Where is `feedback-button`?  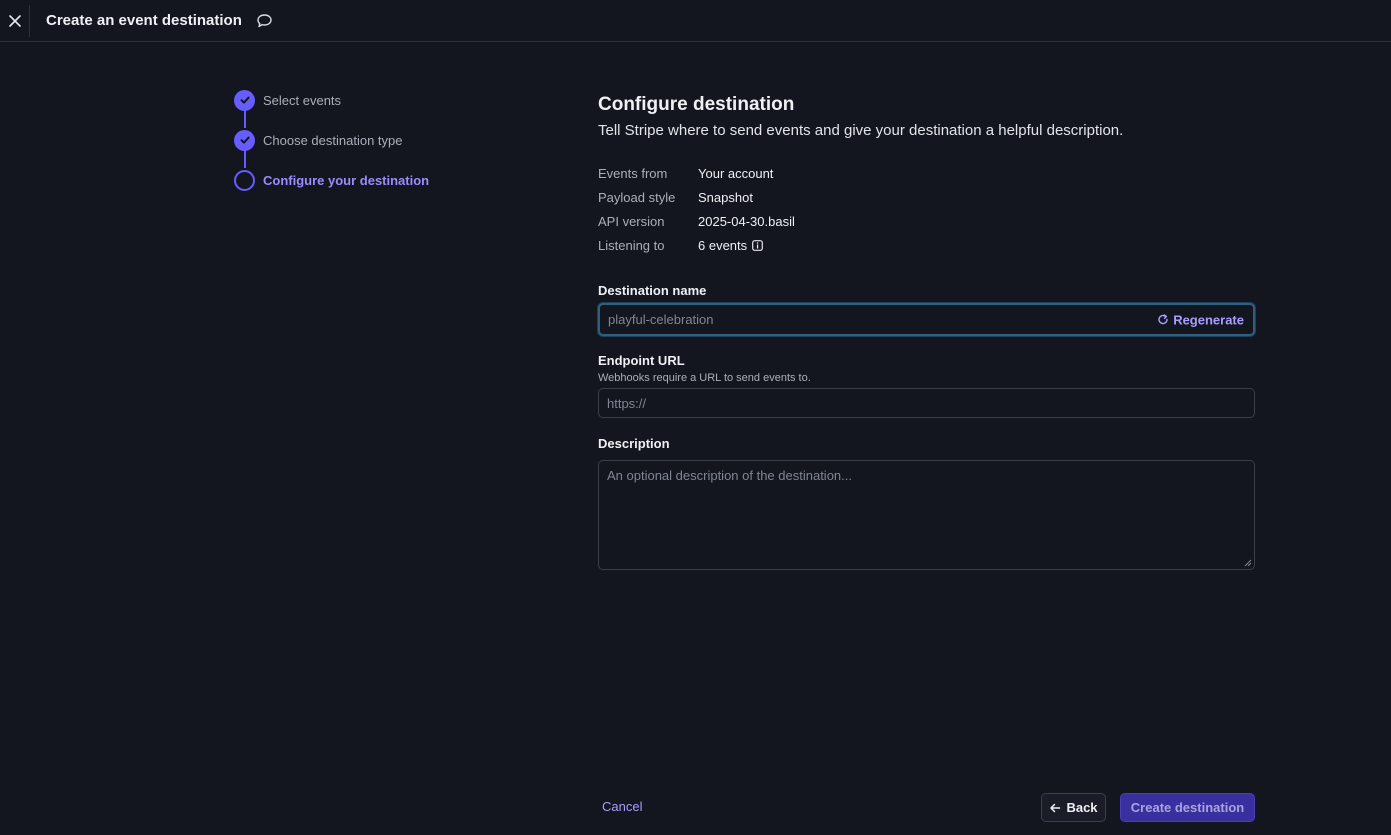 feedback-button is located at coordinates (264, 21).